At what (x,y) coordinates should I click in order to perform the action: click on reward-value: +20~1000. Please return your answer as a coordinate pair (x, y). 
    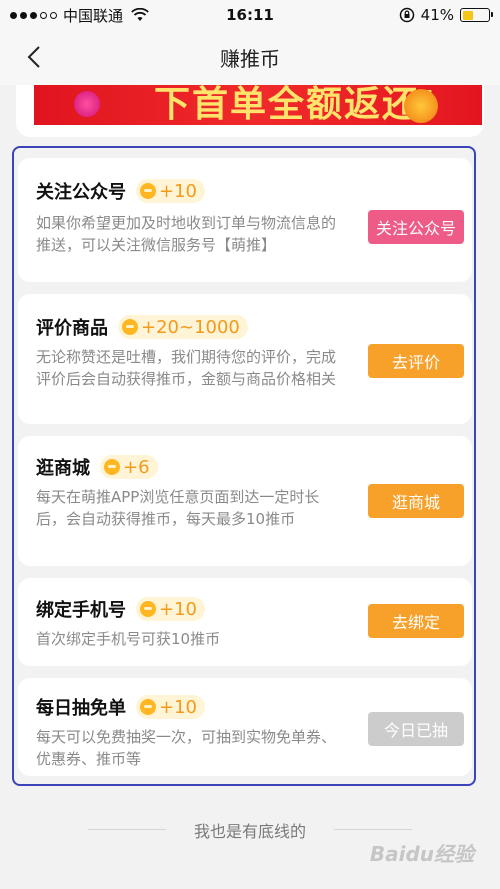
    Looking at the image, I should click on (190, 327).